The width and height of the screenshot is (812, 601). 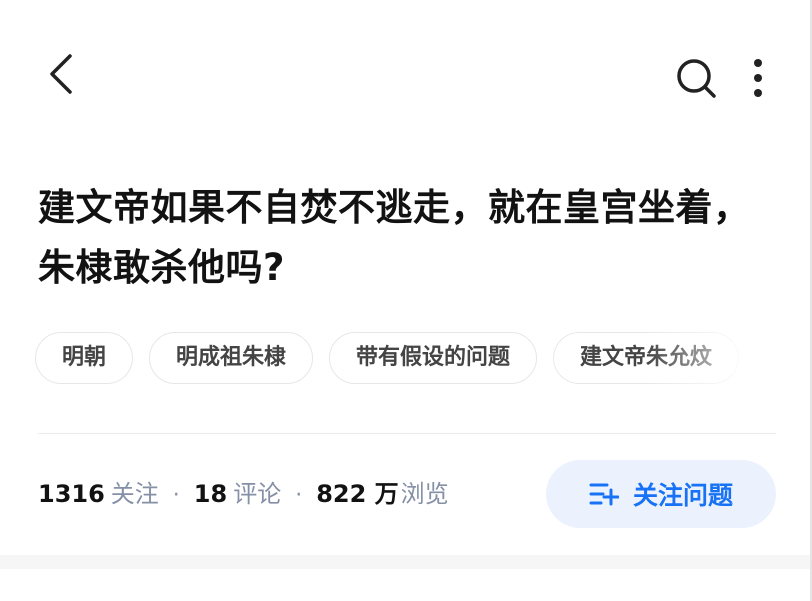 What do you see at coordinates (210, 494) in the screenshot?
I see `comments-count: 18` at bounding box center [210, 494].